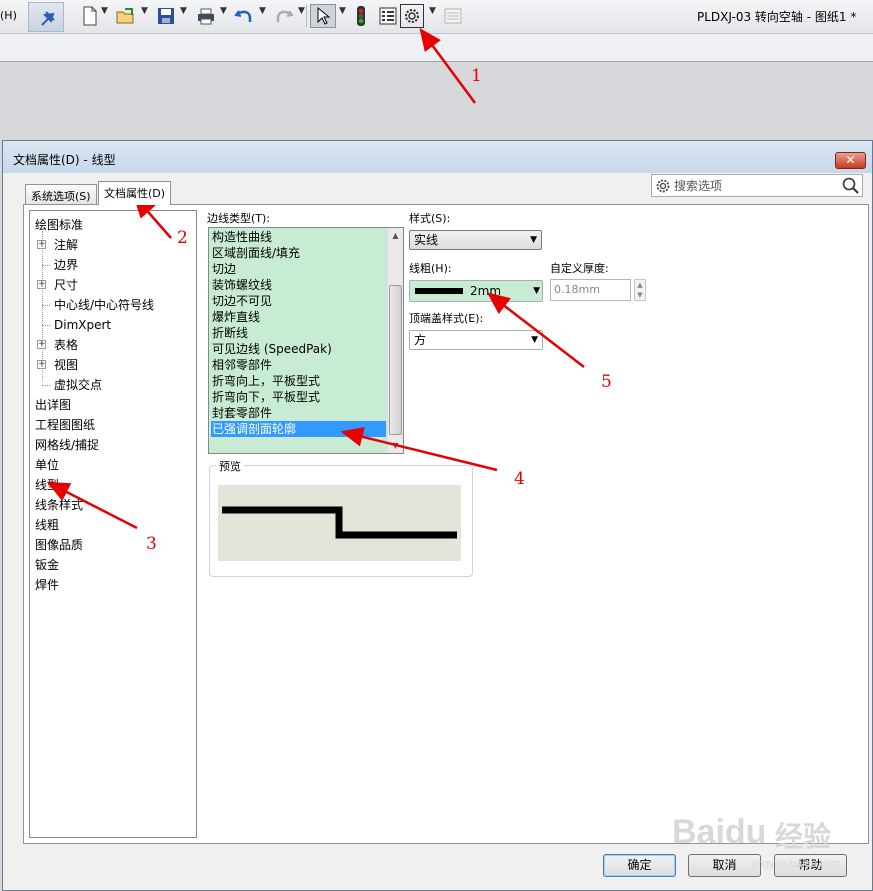 This screenshot has height=891, width=873. I want to click on watermark-url: jingyan.baidu.com, so click(796, 864).